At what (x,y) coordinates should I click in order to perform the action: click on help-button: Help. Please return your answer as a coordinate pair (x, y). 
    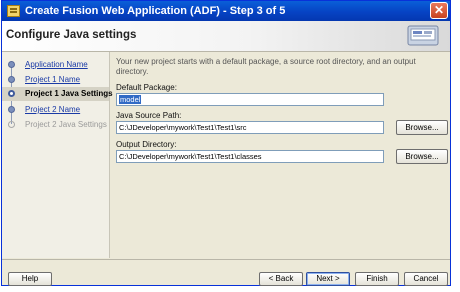
    Looking at the image, I should click on (30, 279).